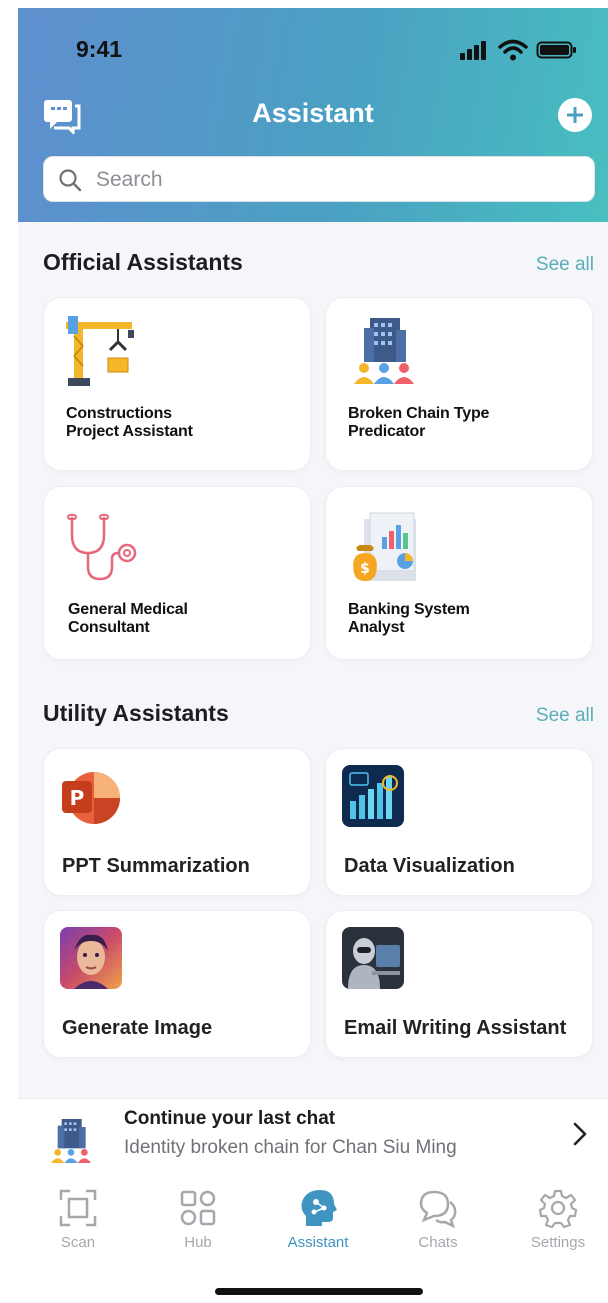 This screenshot has width=608, height=1303. What do you see at coordinates (459, 822) in the screenshot?
I see `assistant-card-data-viz: Data Visualization` at bounding box center [459, 822].